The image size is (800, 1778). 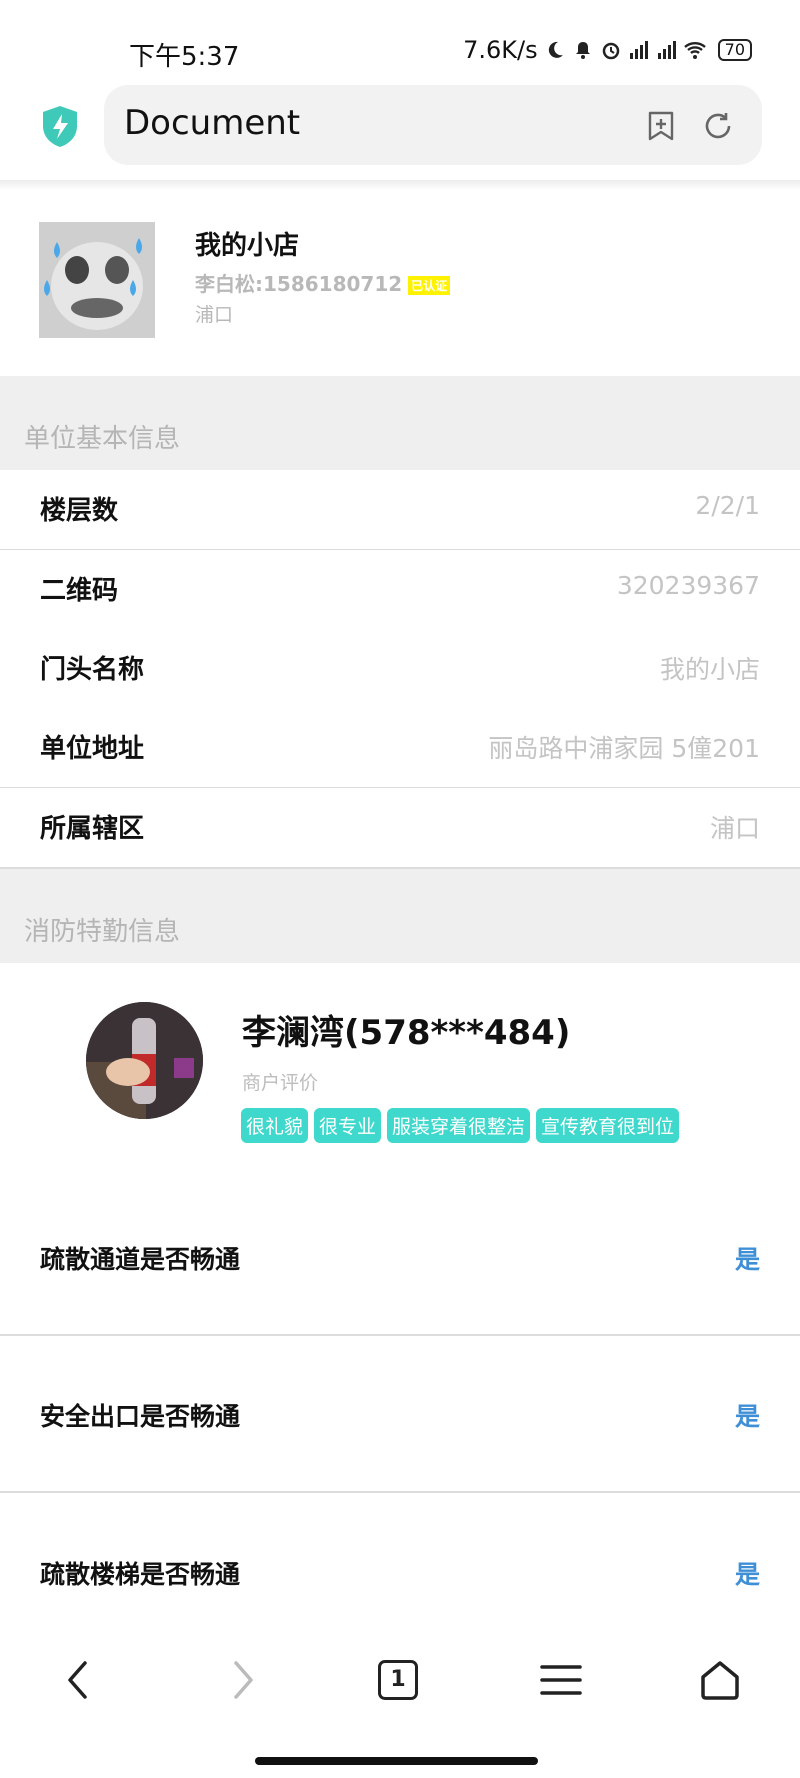 I want to click on bookmark-add-icon, so click(x=661, y=126).